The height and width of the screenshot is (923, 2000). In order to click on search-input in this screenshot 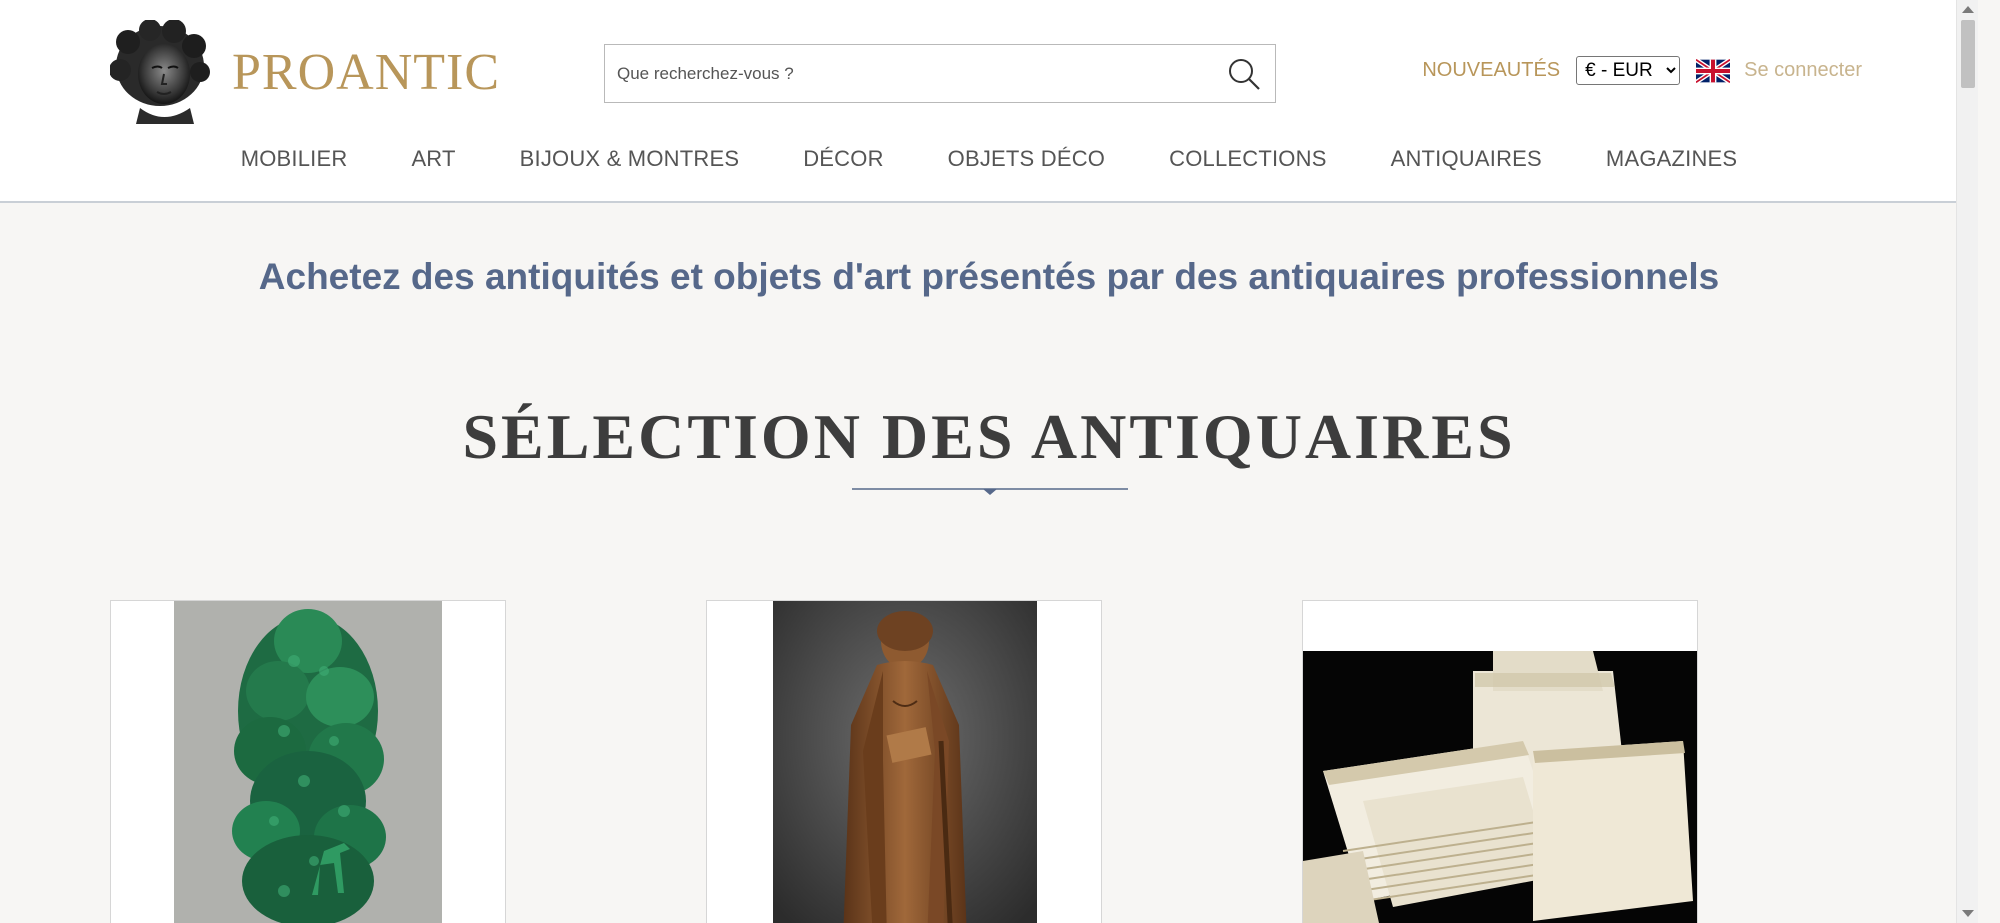, I will do `click(909, 73)`.